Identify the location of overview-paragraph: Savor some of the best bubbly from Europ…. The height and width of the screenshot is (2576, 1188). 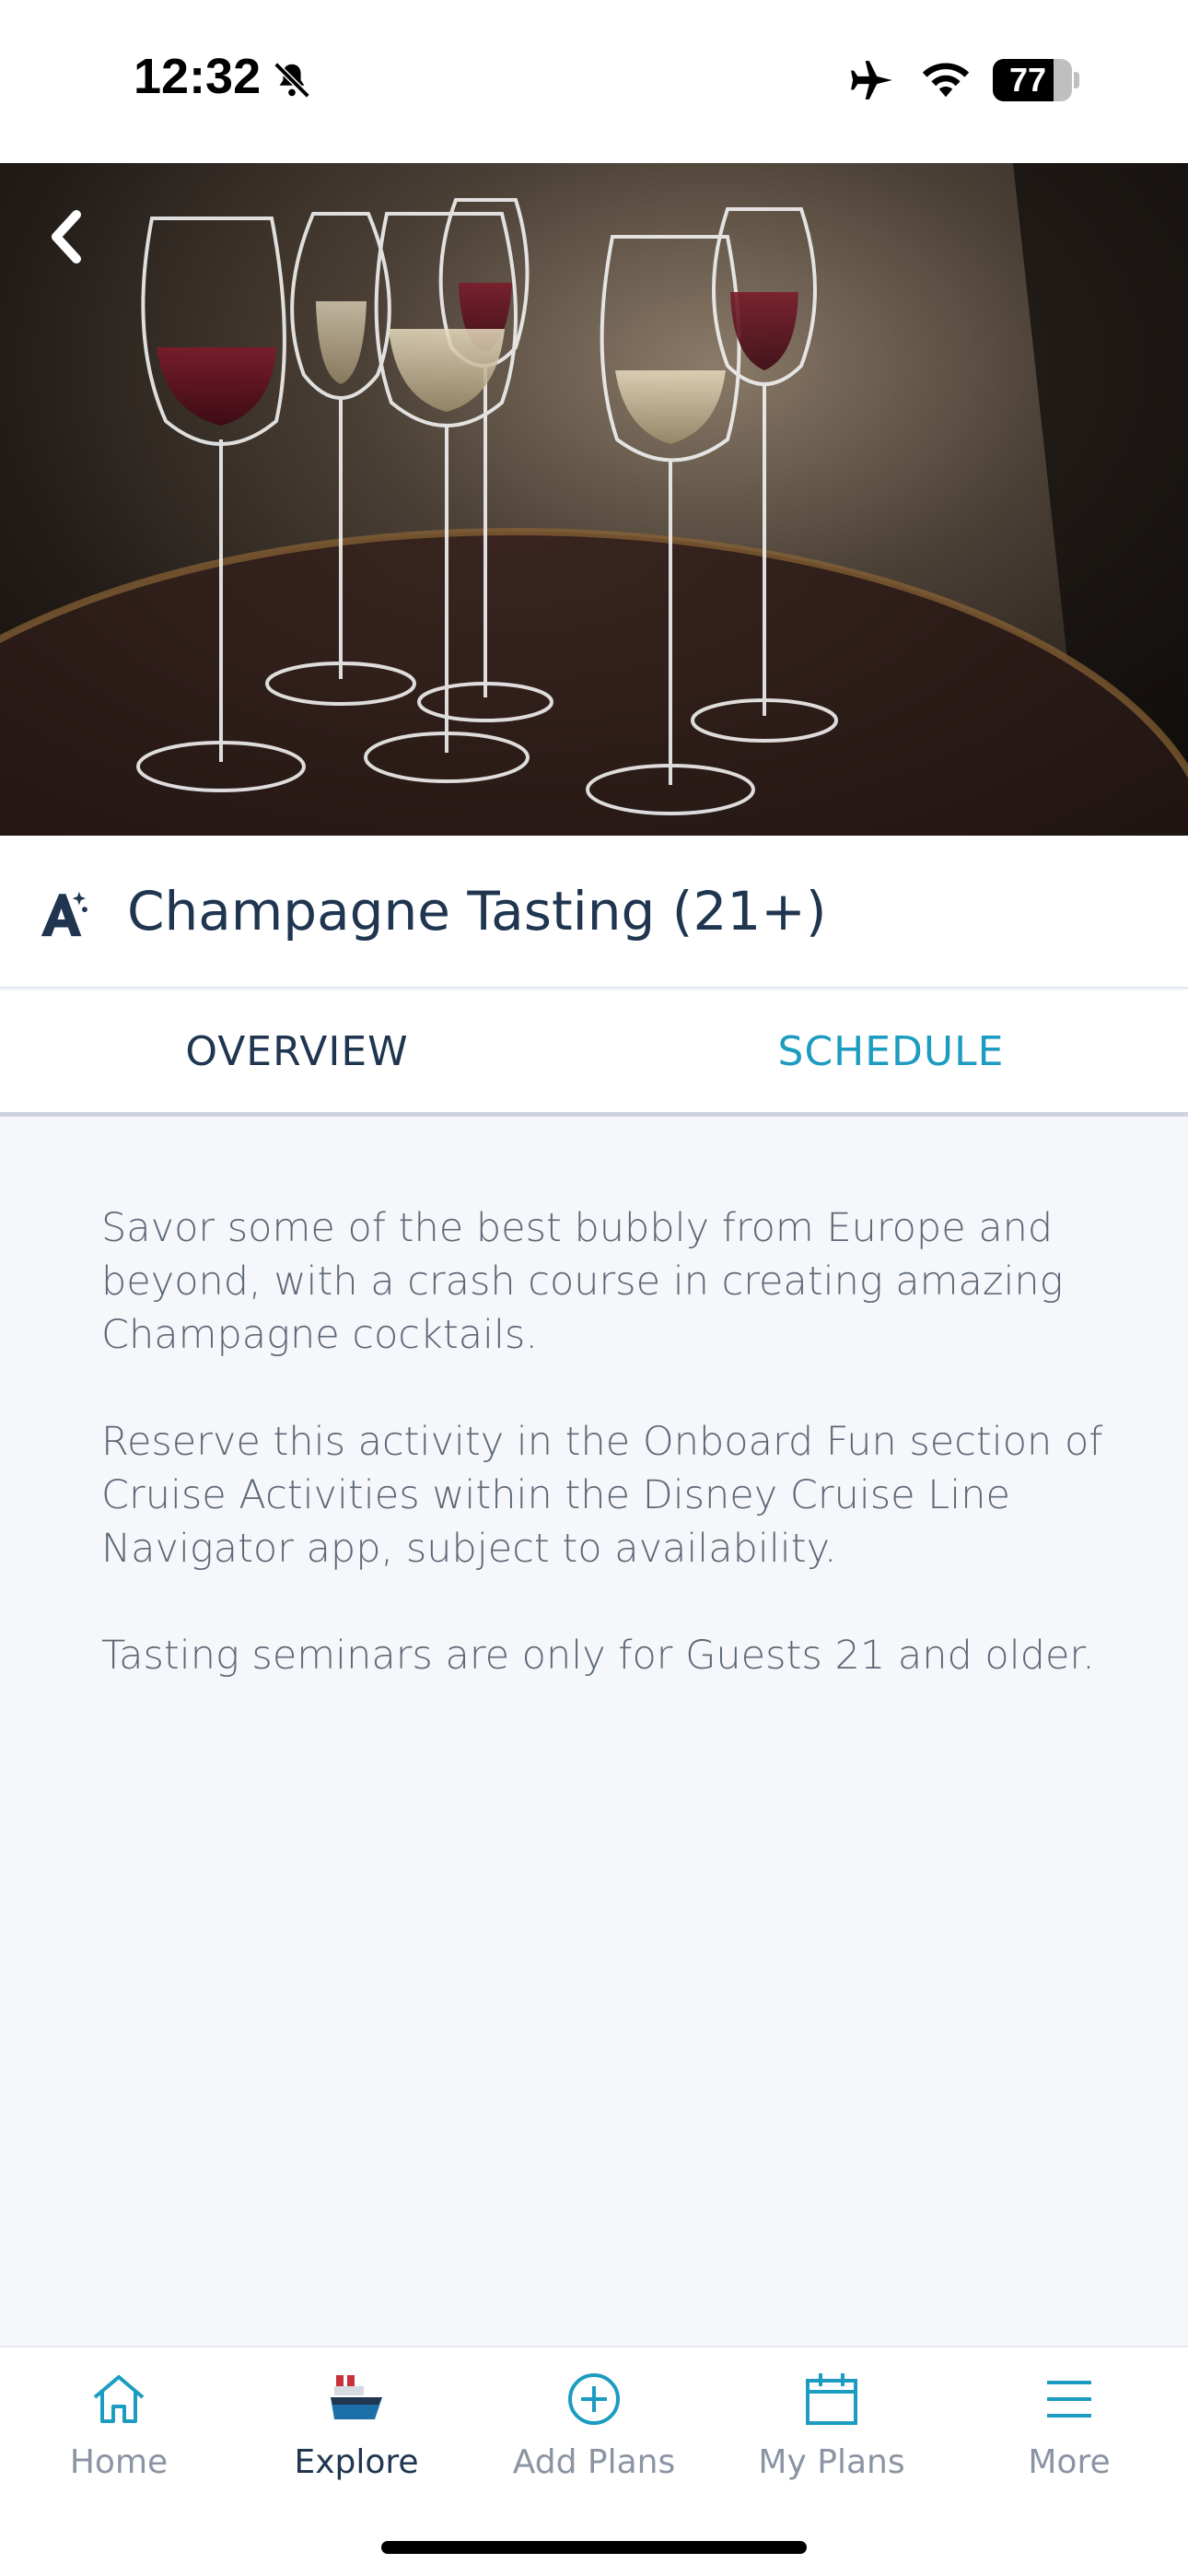
(582, 1281).